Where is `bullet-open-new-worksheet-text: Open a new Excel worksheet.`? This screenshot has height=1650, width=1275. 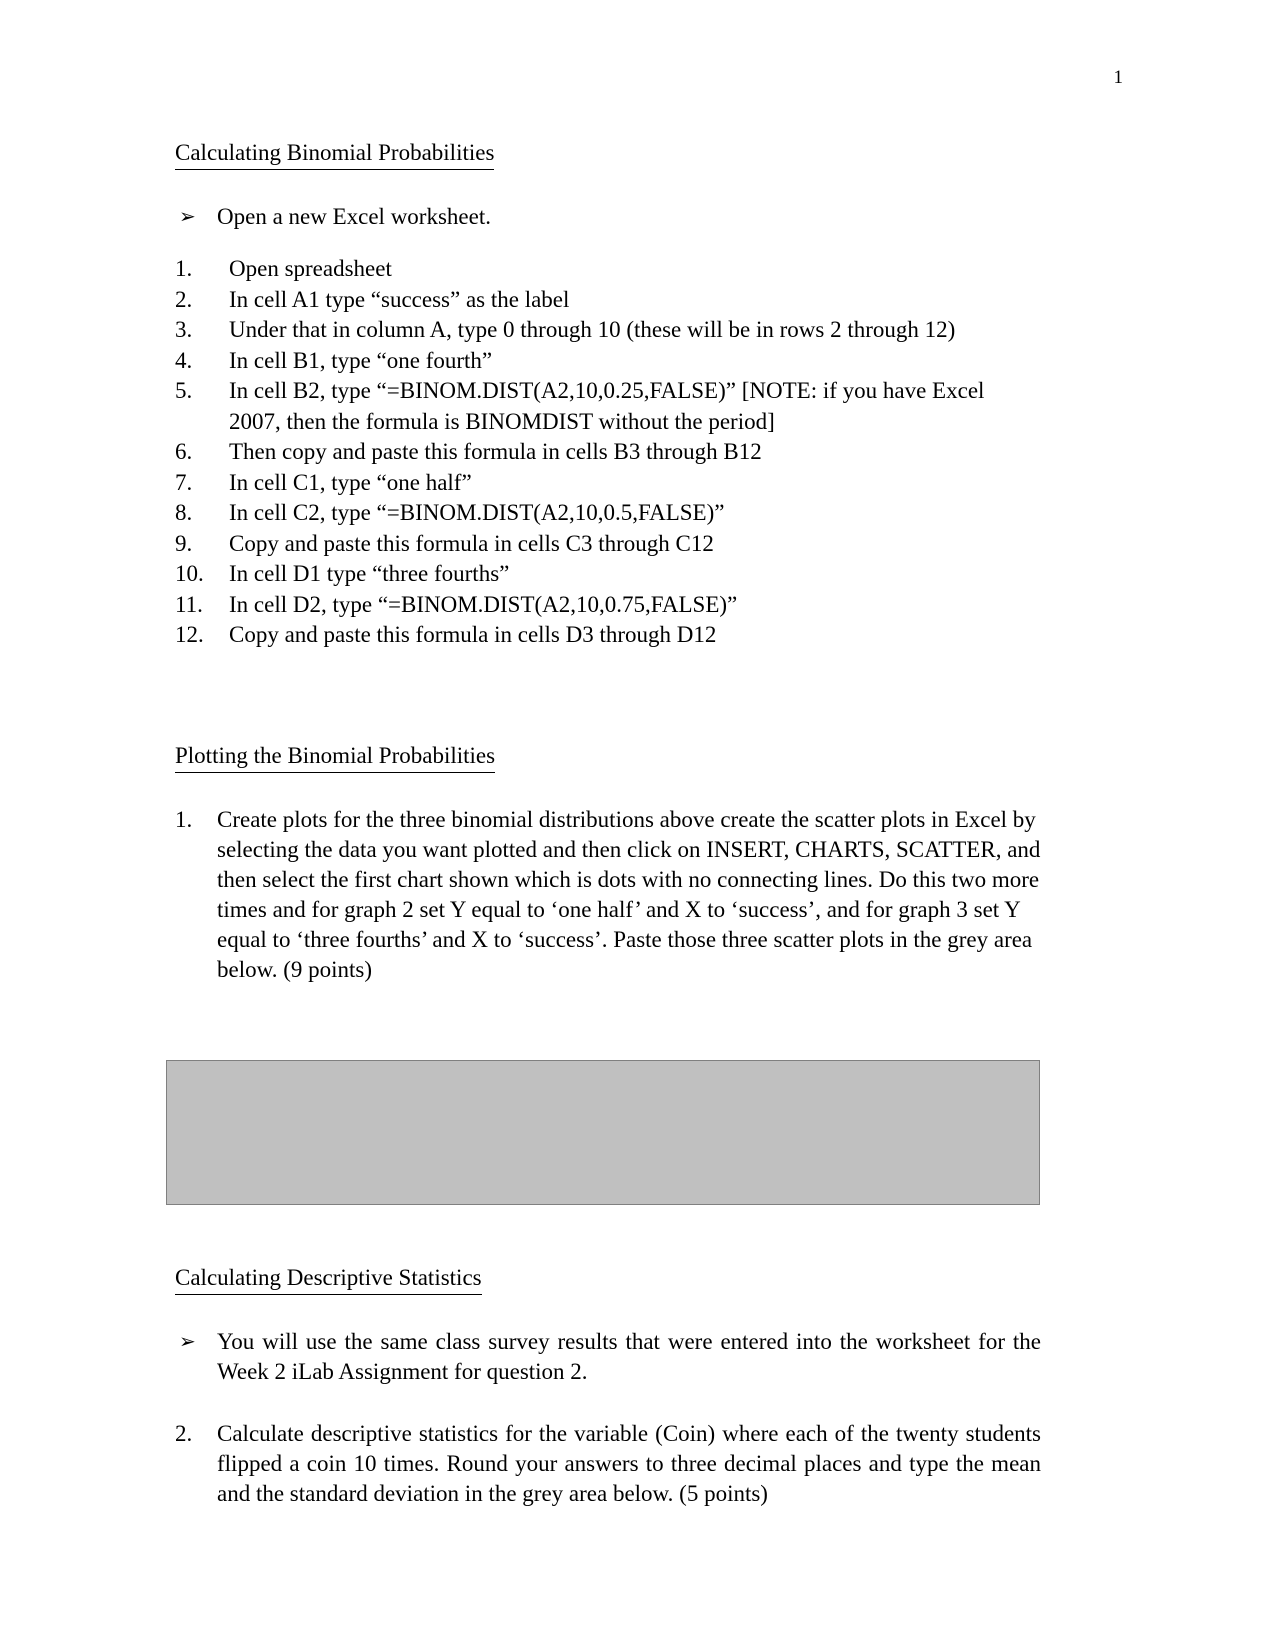
bullet-open-new-worksheet-text: Open a new Excel worksheet. is located at coordinates (354, 216).